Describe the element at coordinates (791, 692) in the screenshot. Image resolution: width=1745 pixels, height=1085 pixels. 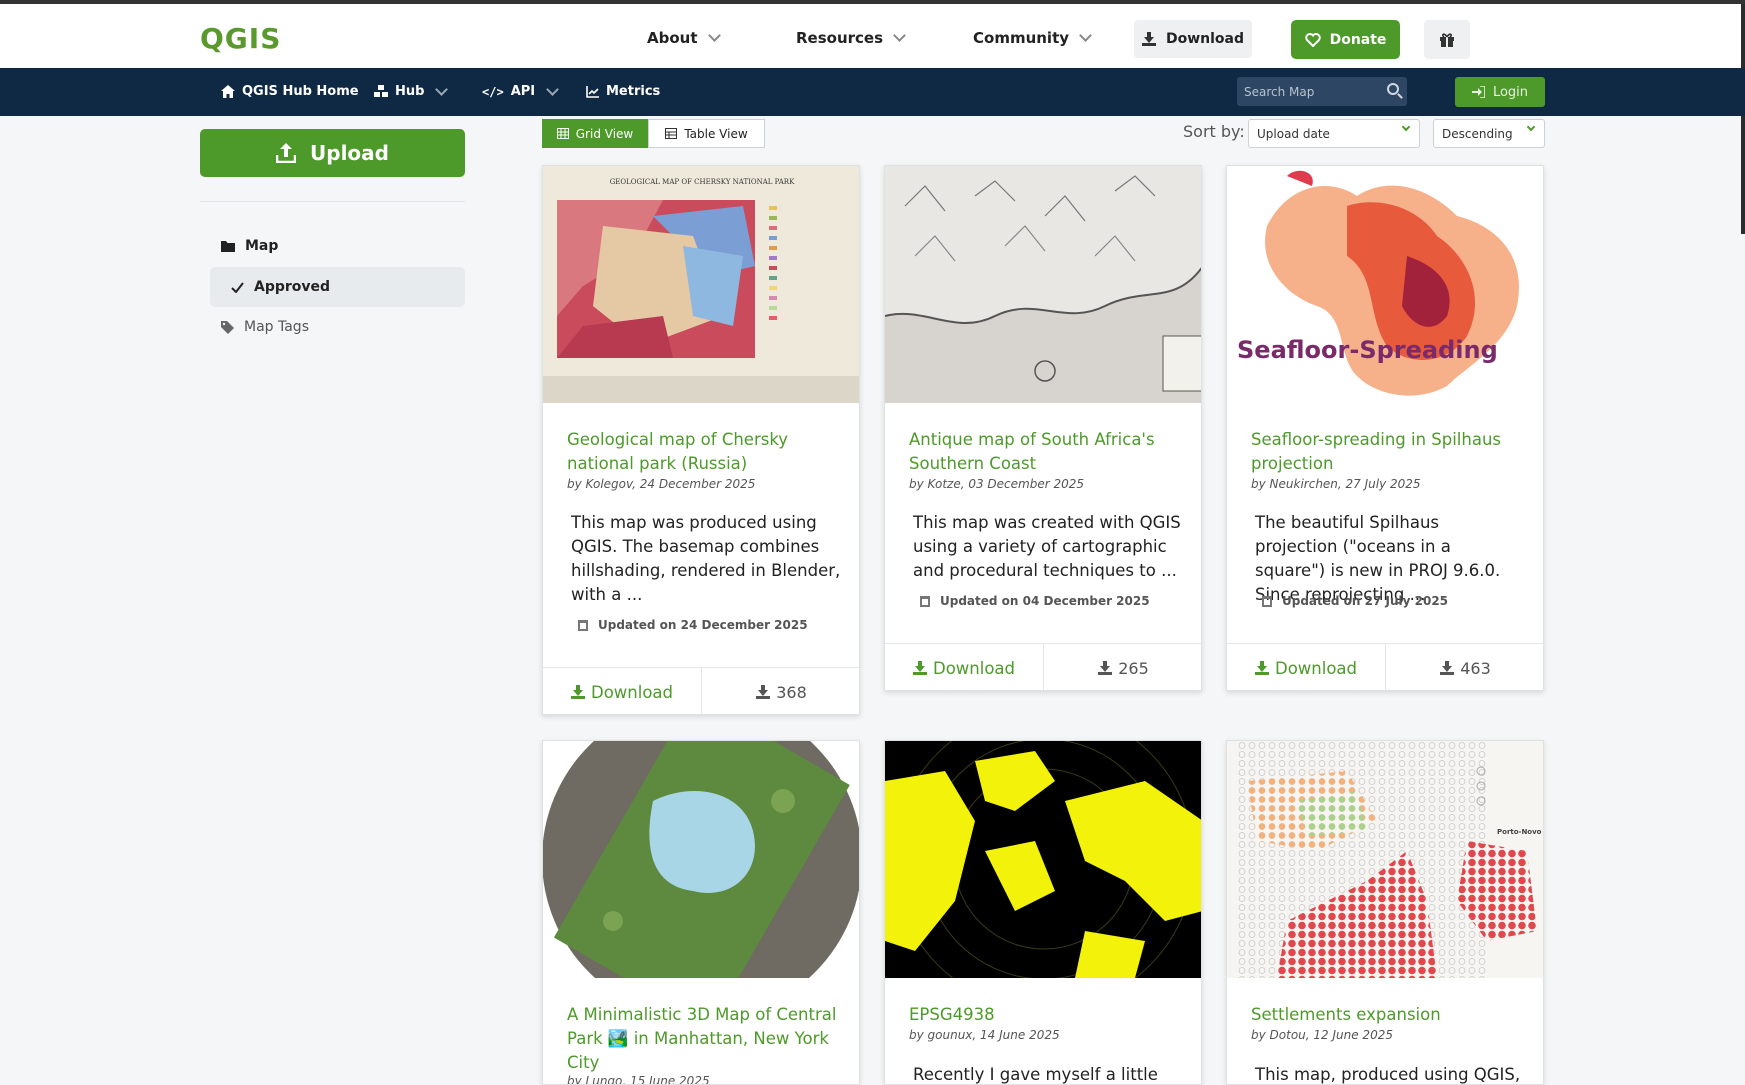
I see `download-count-value: 368` at that location.